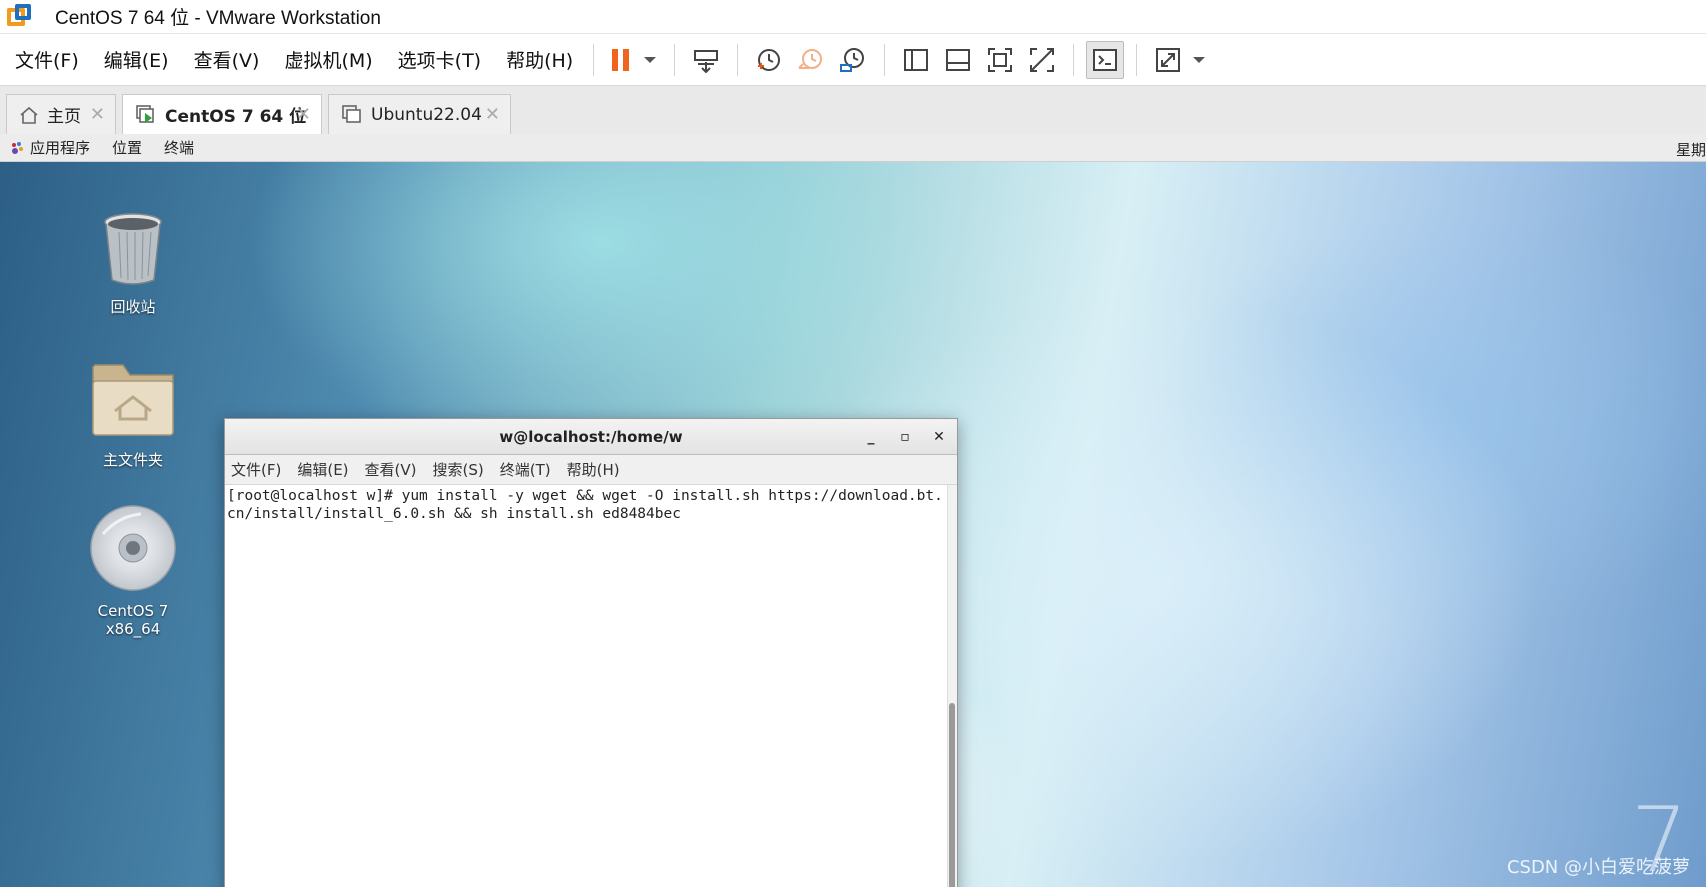 The height and width of the screenshot is (887, 1706). I want to click on window-title: CentOS 7 64 位 - VMware Workstation, so click(218, 18).